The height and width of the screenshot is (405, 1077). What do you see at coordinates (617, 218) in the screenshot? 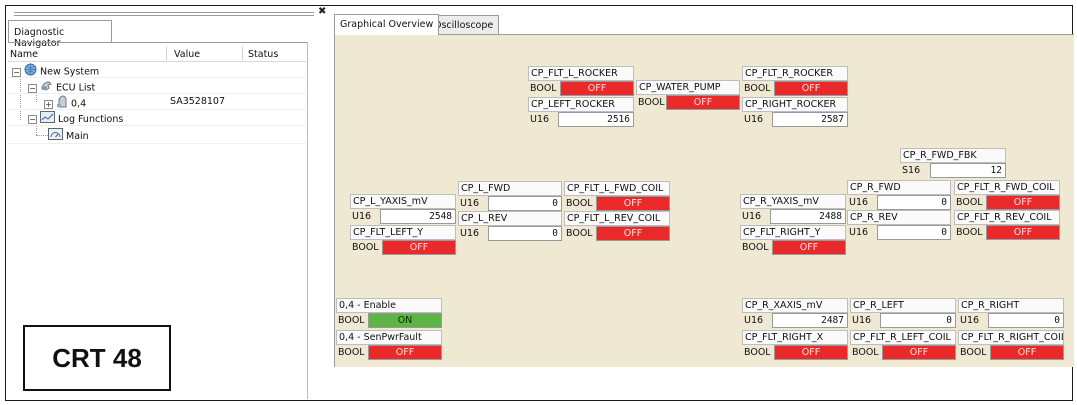
I see `signal-name: CP_FLT_L_REV_COIL` at bounding box center [617, 218].